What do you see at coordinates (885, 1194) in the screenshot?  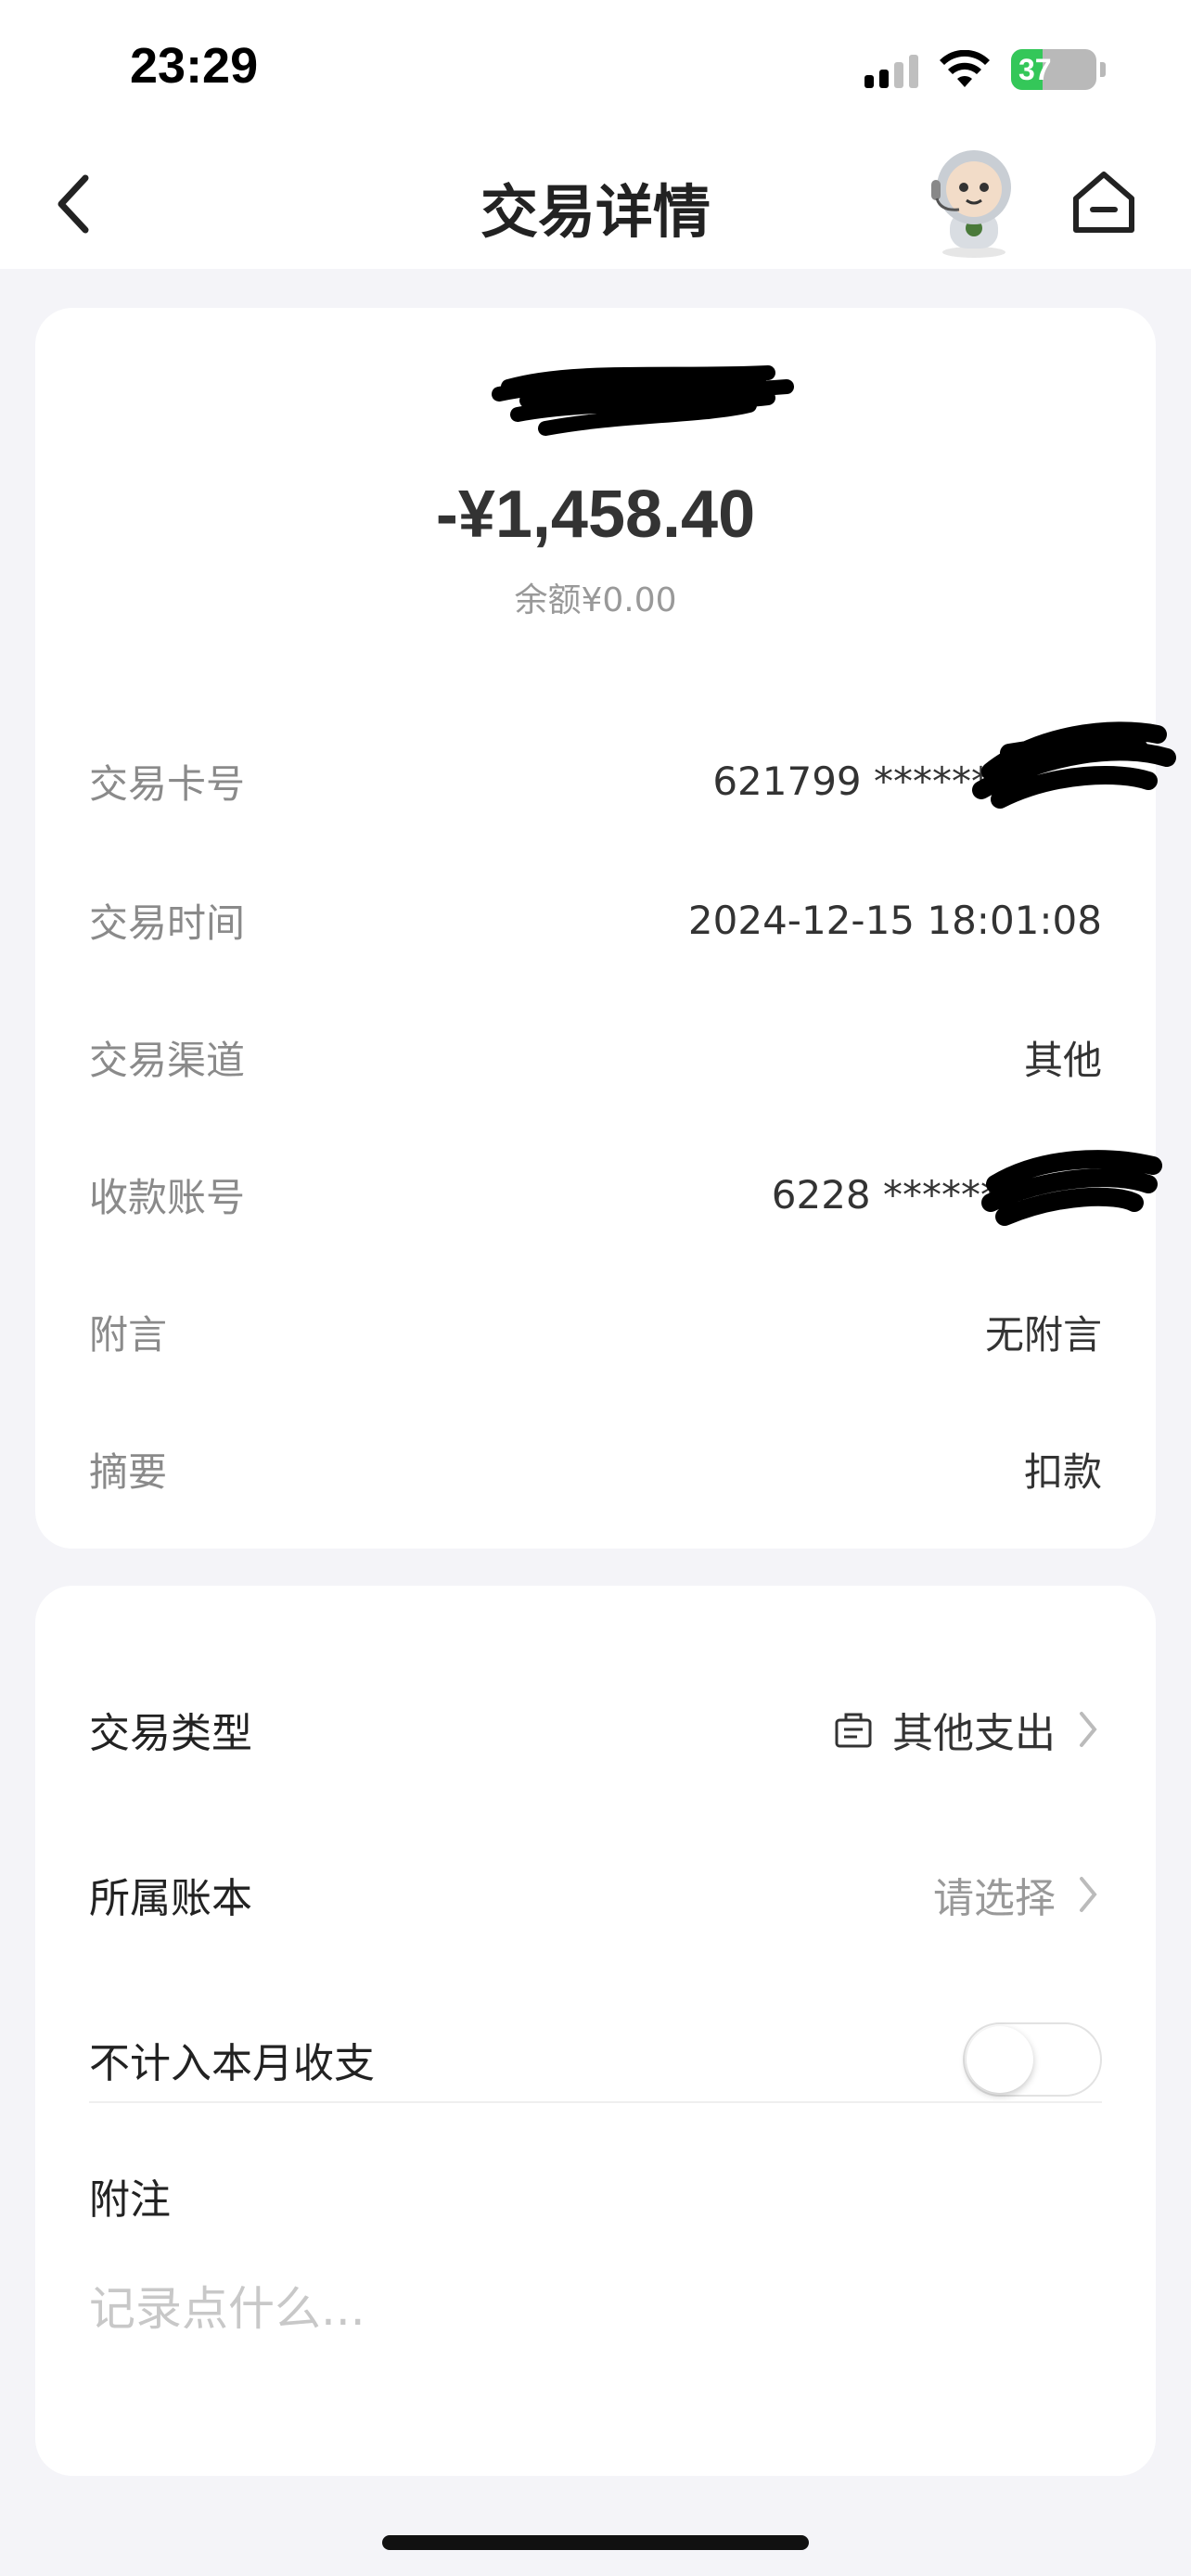 I see `detail-value: 6228 ******` at bounding box center [885, 1194].